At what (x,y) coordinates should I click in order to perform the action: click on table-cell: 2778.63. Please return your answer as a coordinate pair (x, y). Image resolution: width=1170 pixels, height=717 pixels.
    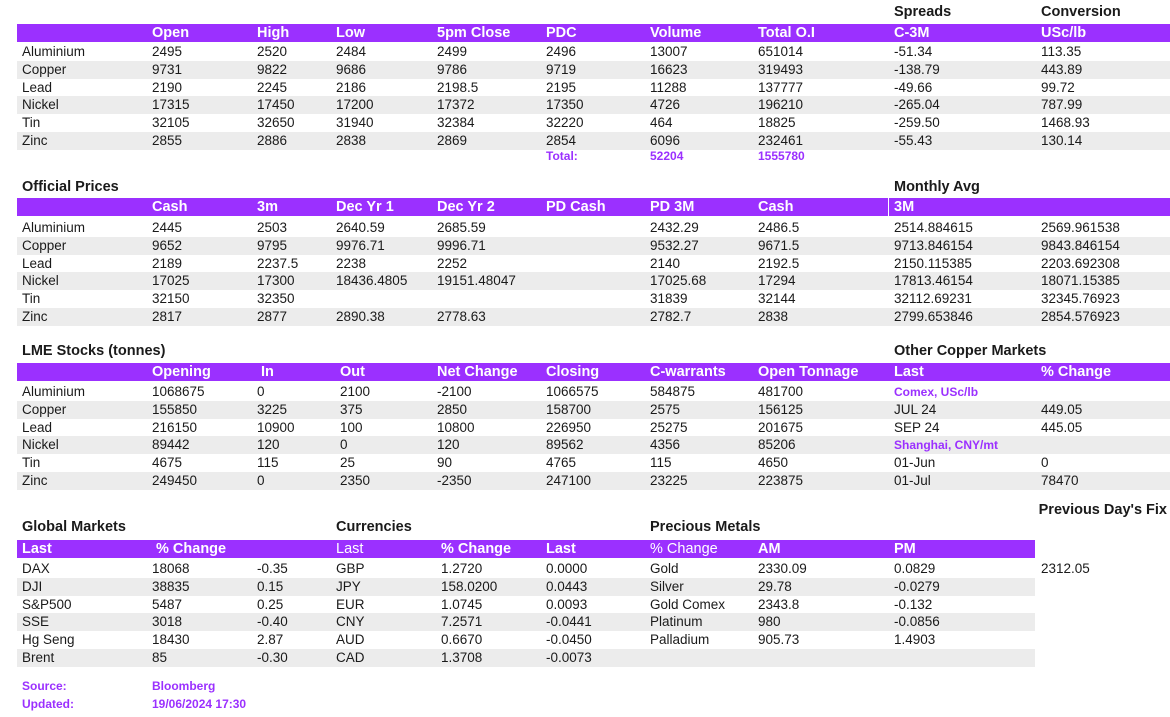
    Looking at the image, I should click on (461, 316).